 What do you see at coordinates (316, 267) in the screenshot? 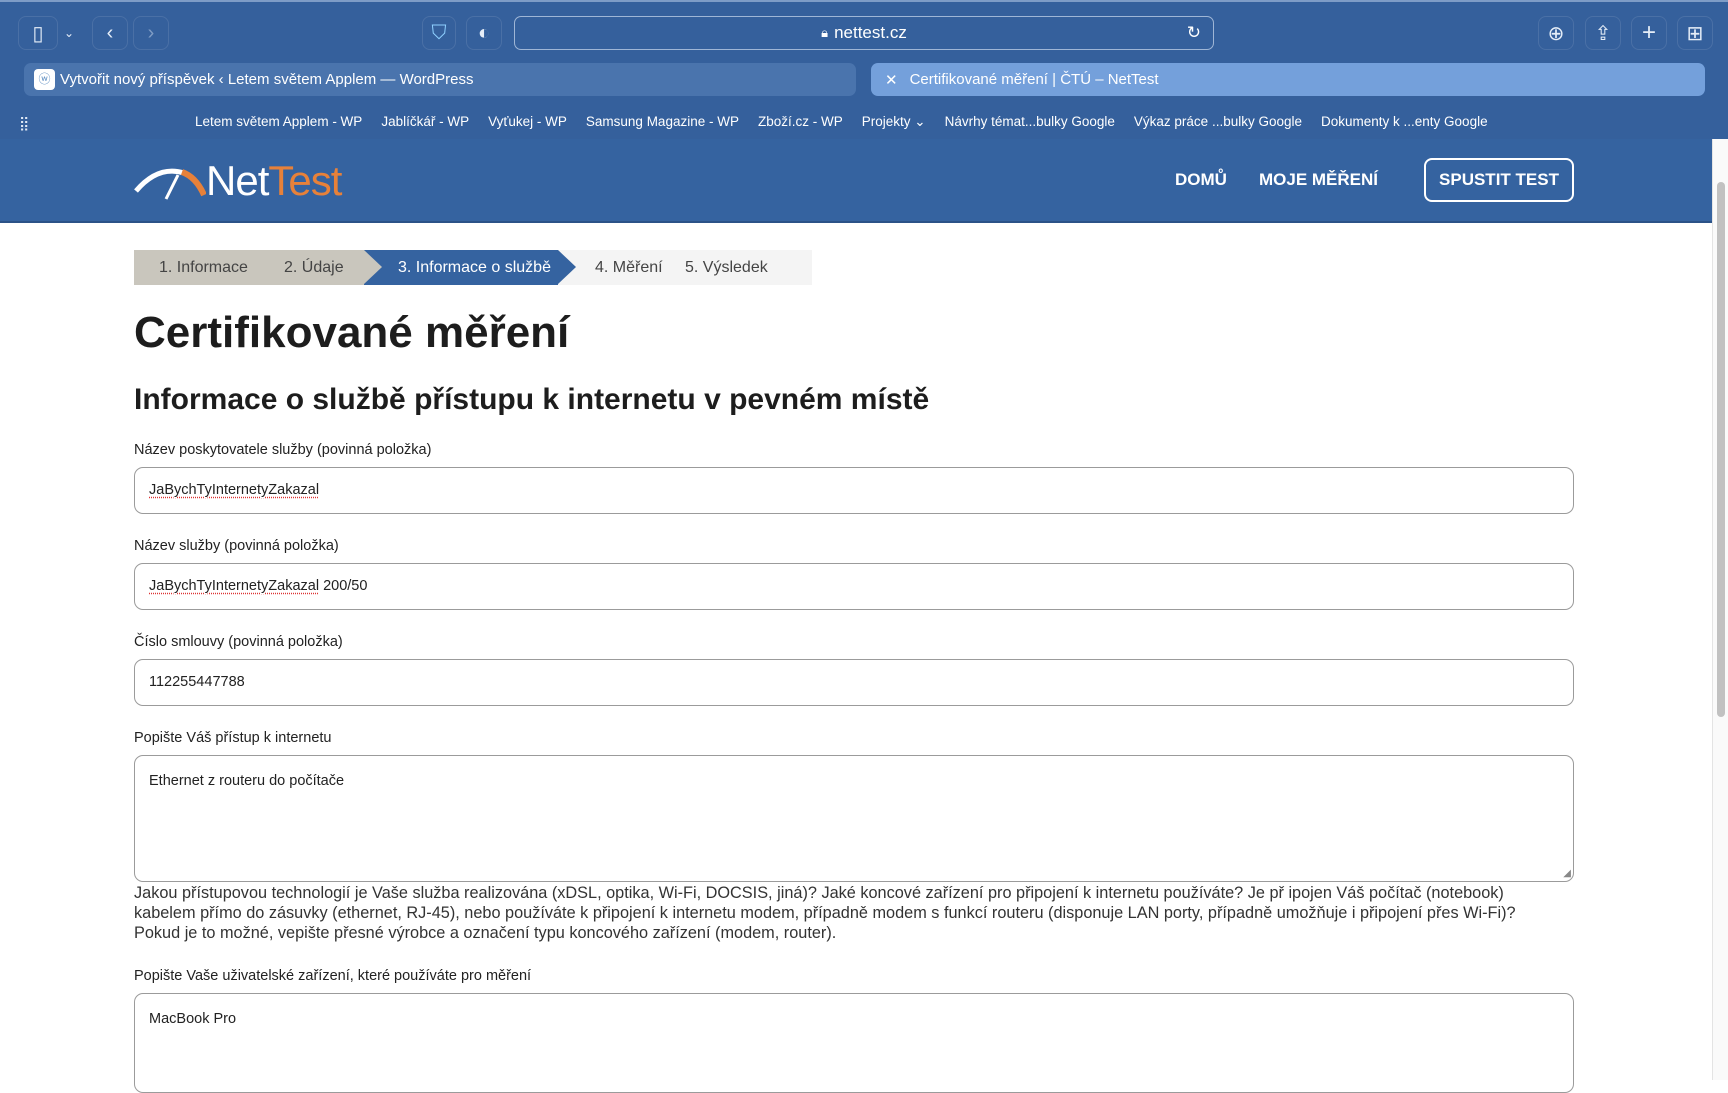
I see `step-2: 2. Údaje` at bounding box center [316, 267].